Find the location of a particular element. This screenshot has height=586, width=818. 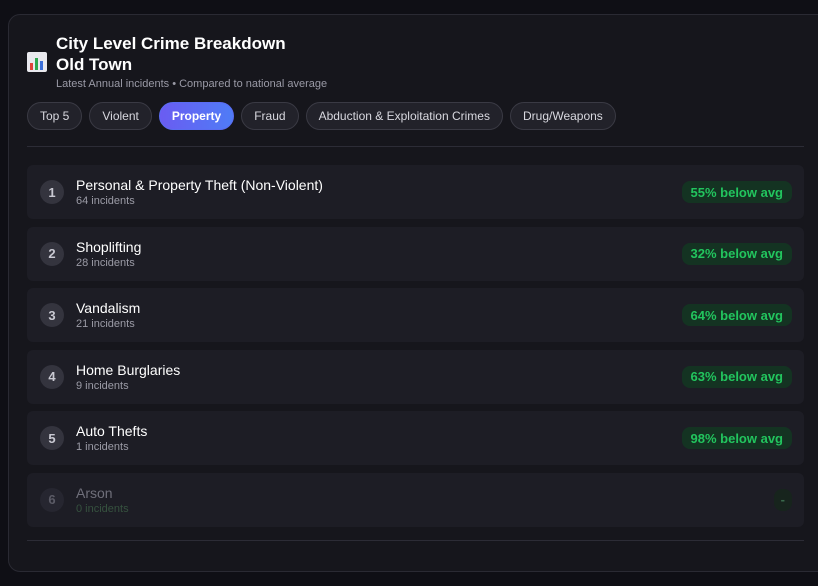

crime-name: Arson is located at coordinates (94, 492).